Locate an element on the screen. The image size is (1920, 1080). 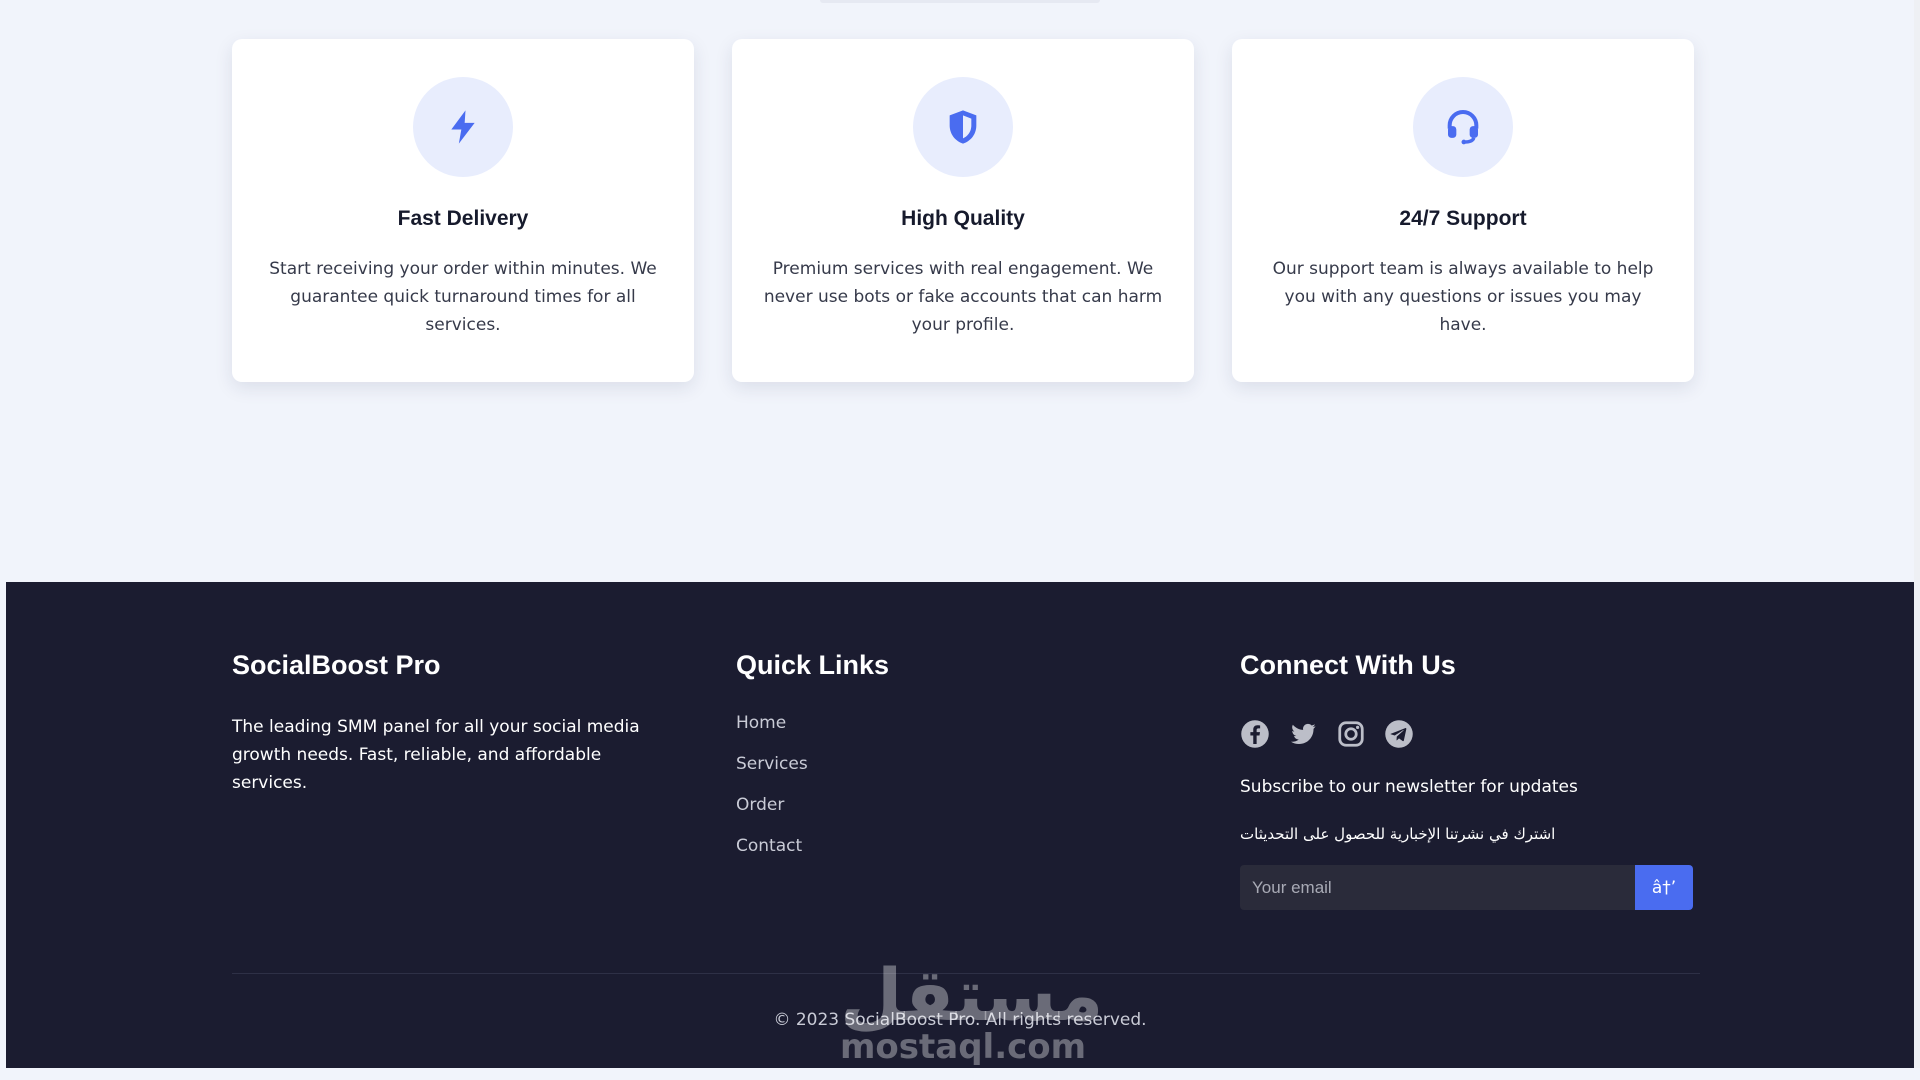
instagram-icon is located at coordinates (1351, 734).